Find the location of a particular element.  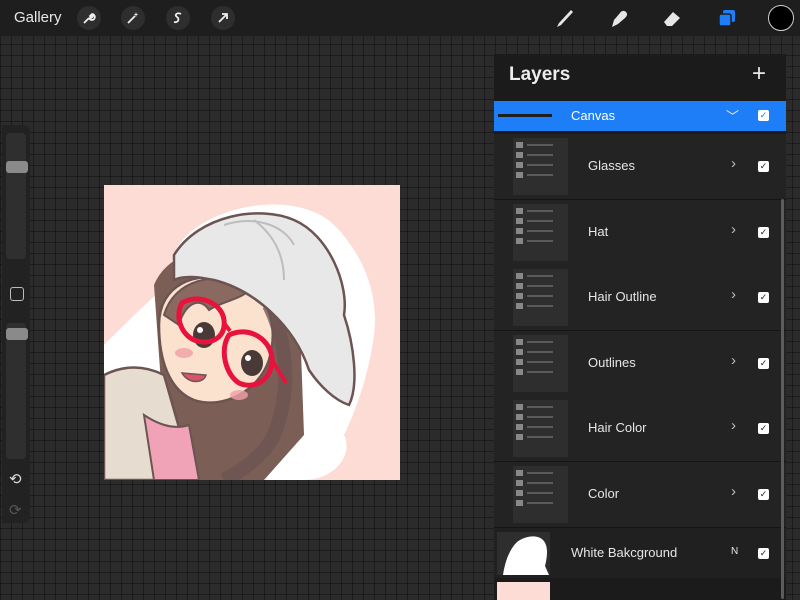

add-layer-button: + is located at coordinates (759, 74).